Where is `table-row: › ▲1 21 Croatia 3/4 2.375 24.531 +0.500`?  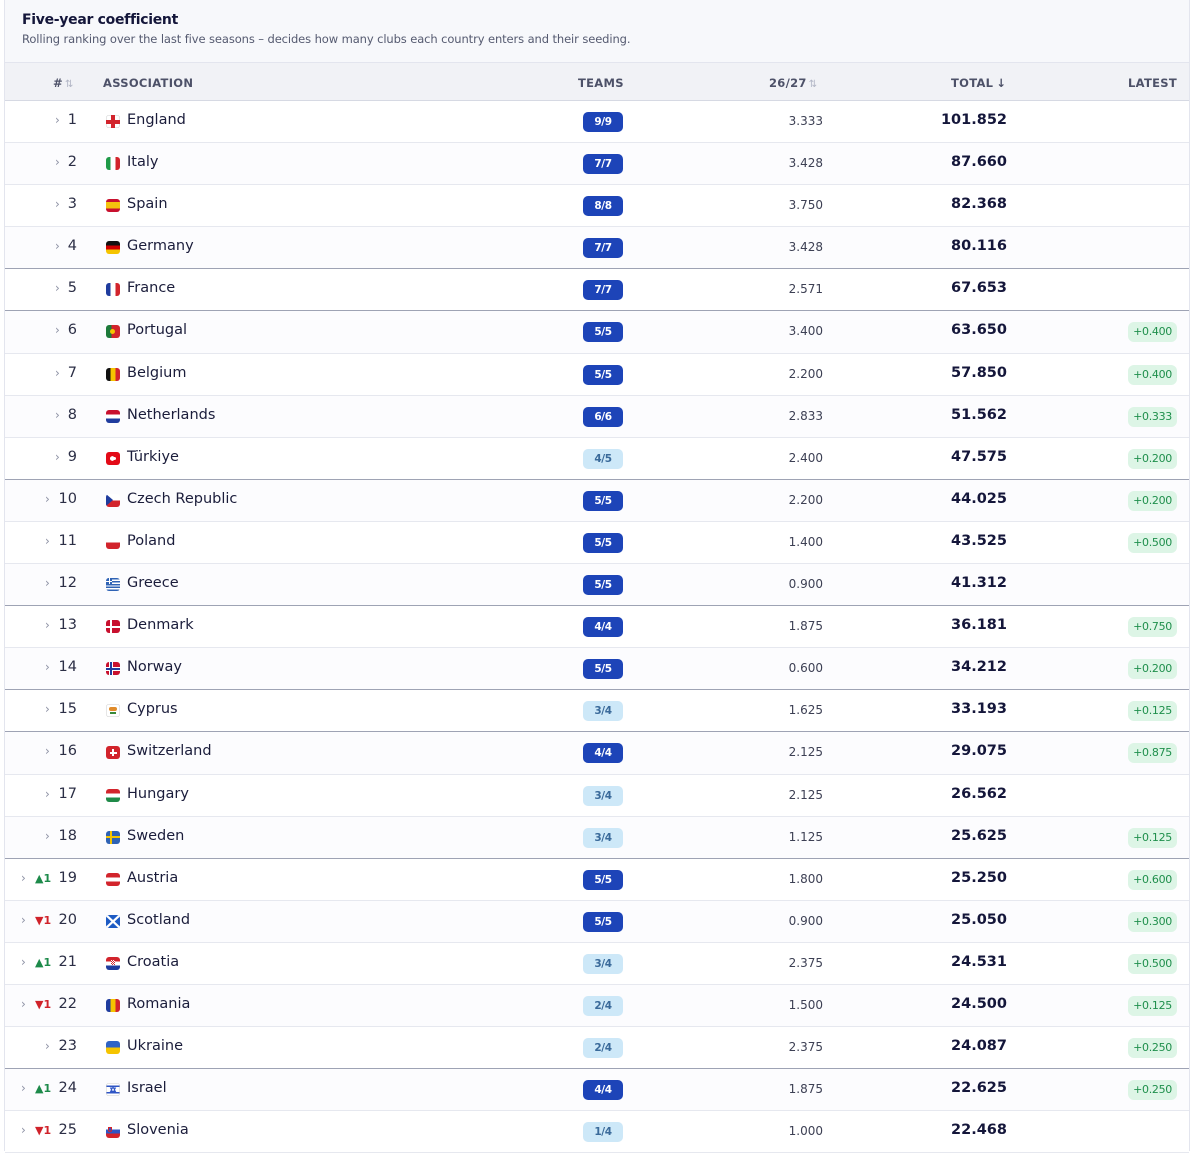 table-row: › ▲1 21 Croatia 3/4 2.375 24.531 +0.500 is located at coordinates (597, 964).